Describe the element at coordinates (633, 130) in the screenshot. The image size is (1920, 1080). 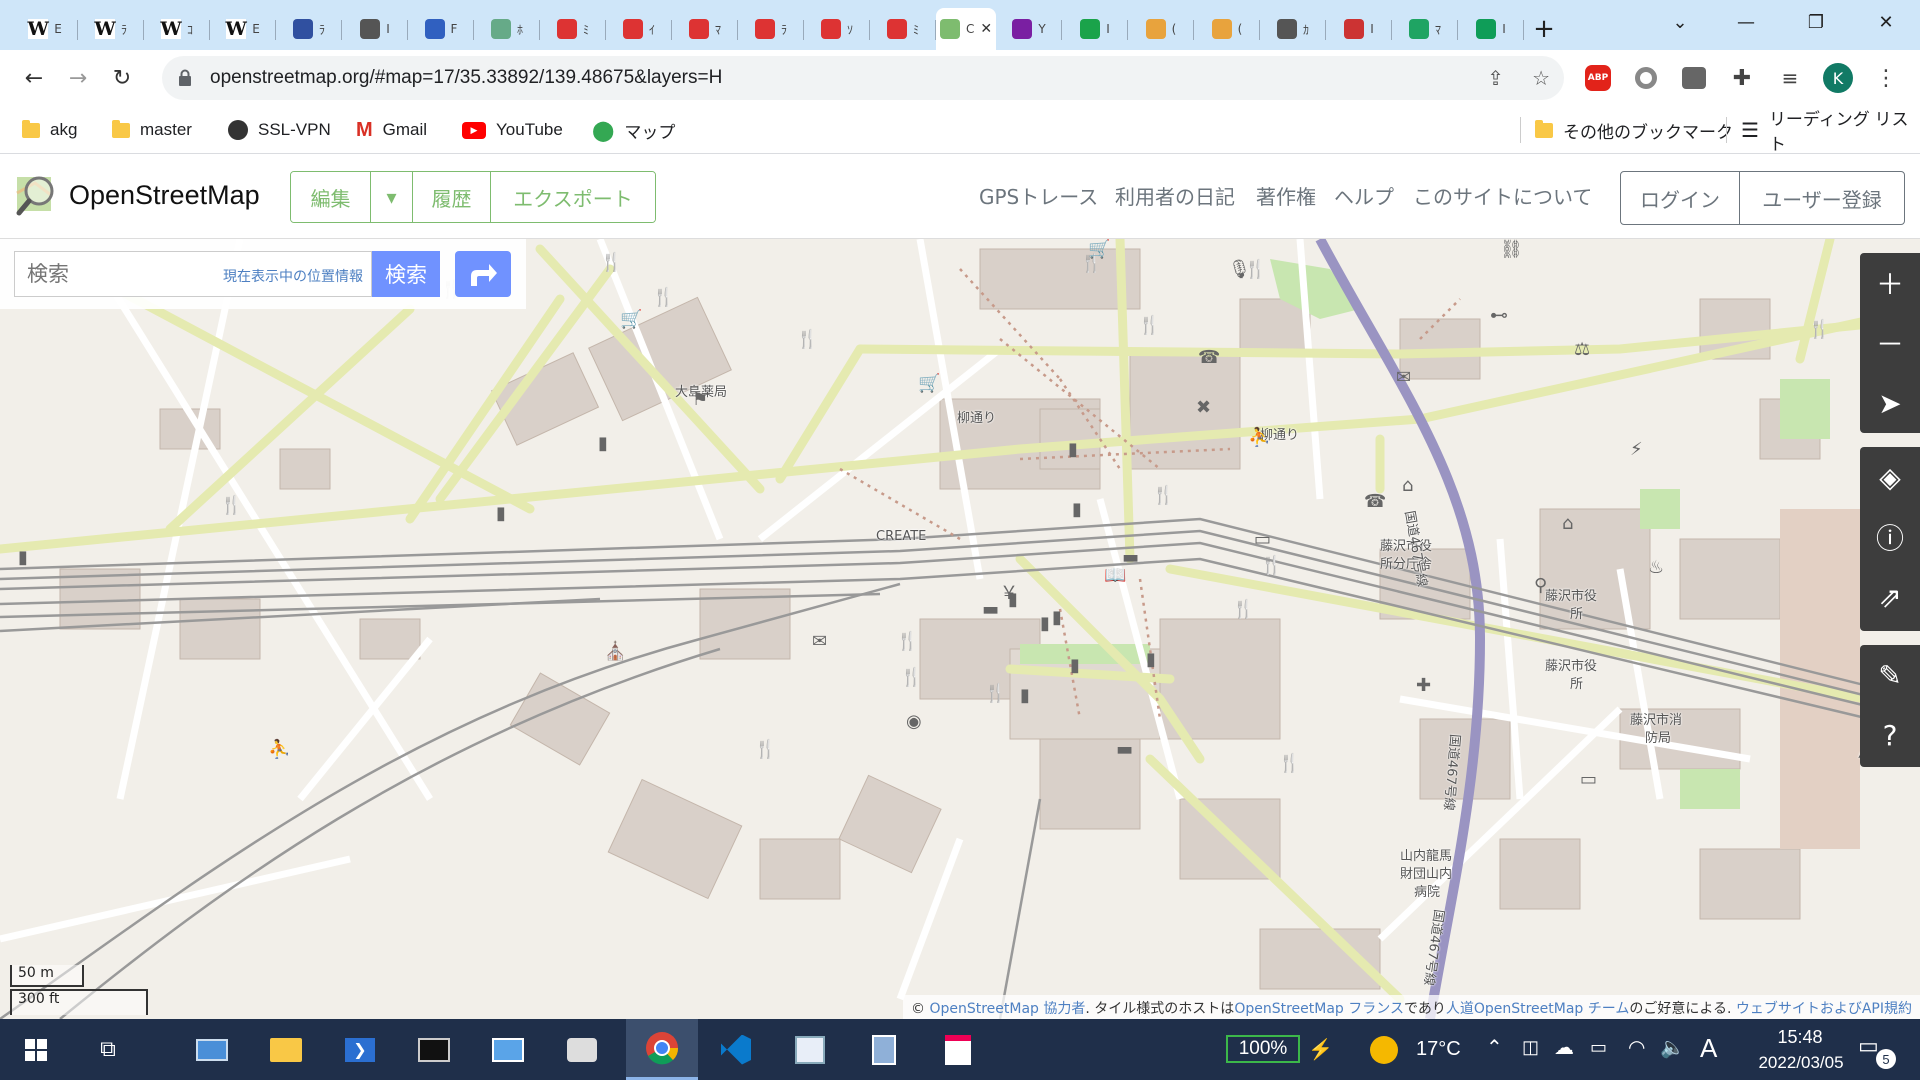
I see `bookmark-maps: ⬤ マップ` at that location.